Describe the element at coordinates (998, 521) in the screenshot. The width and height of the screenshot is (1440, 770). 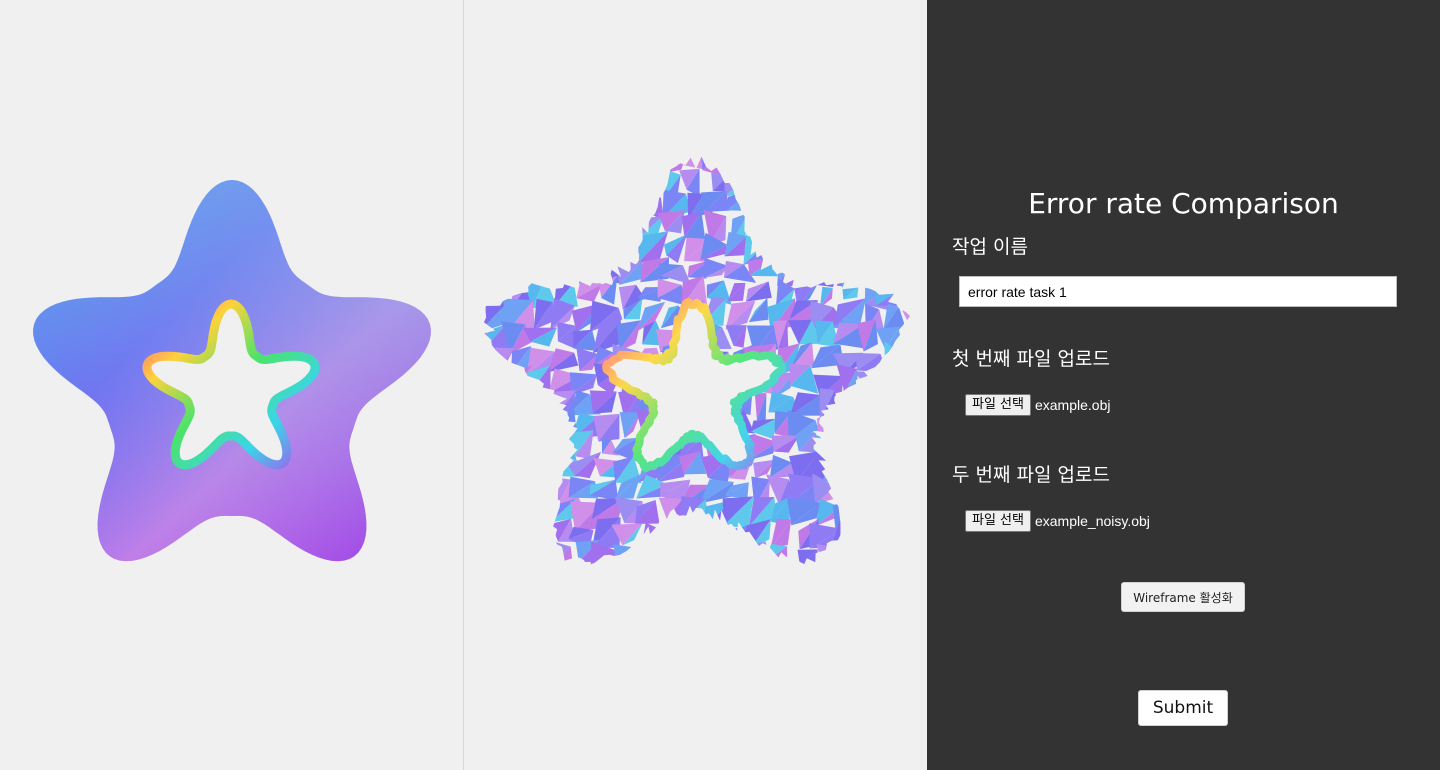
I see `second-file-choose-button: 파일 선택` at that location.